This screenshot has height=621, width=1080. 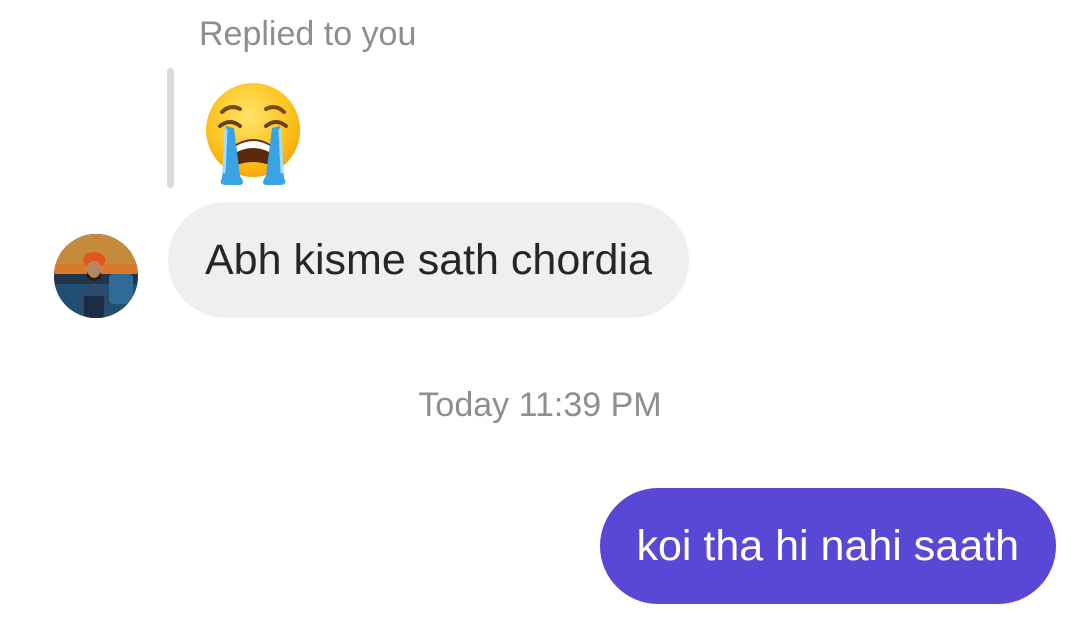 I want to click on outgoing-message-bubble: koi tha hi nahi saath, so click(x=827, y=546).